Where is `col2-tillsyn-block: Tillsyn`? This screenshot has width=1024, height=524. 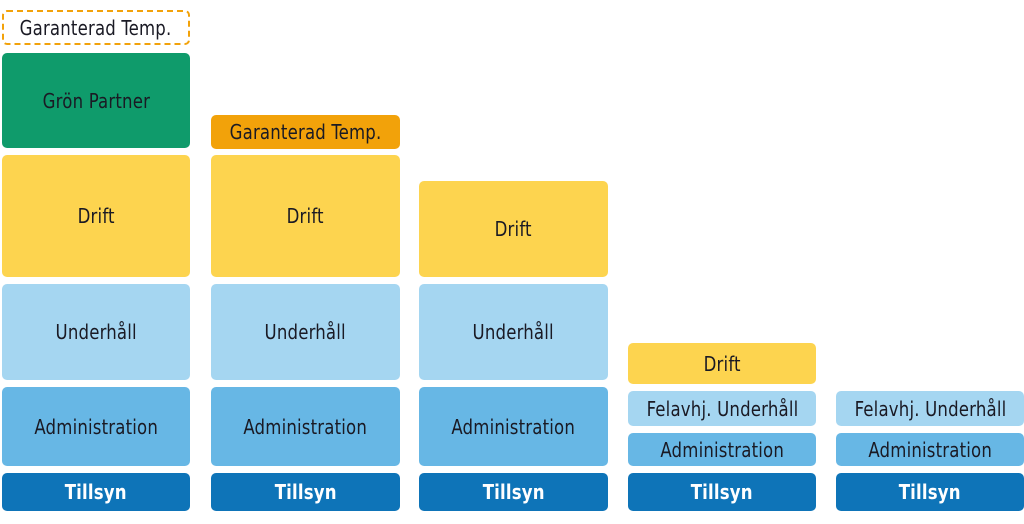
col2-tillsyn-block: Tillsyn is located at coordinates (305, 492).